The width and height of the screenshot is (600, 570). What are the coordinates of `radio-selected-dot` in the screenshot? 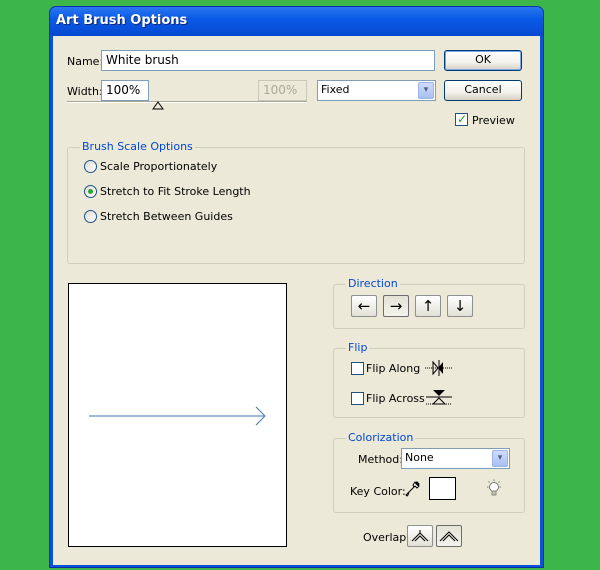 It's located at (90, 191).